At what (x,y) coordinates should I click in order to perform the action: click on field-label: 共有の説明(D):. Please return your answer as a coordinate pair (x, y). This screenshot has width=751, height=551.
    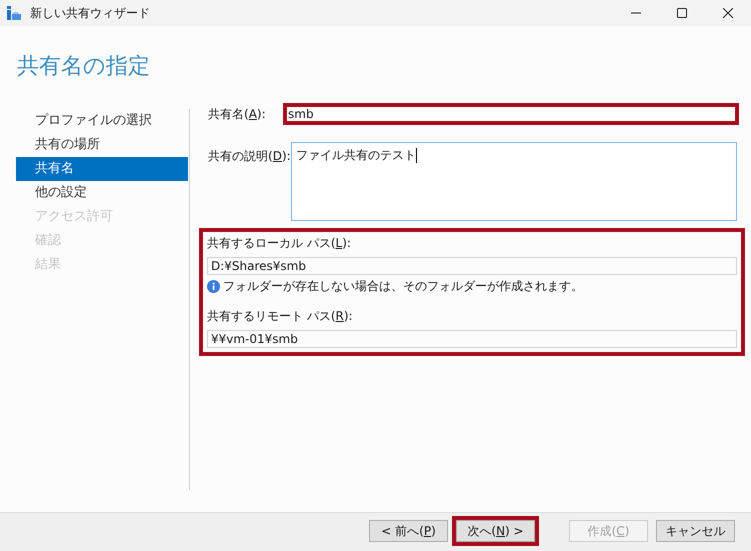
    Looking at the image, I should click on (249, 156).